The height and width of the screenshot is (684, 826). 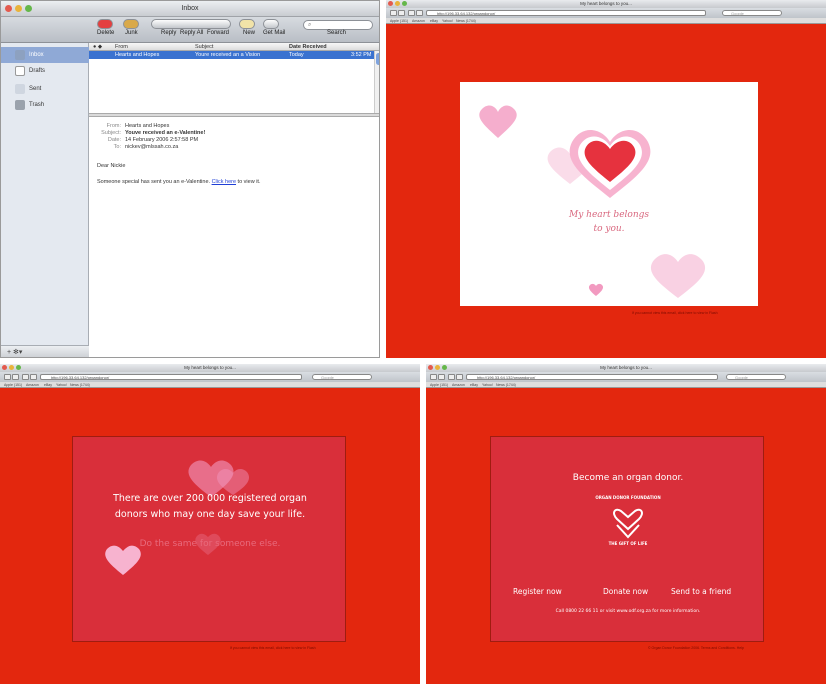 I want to click on bottom-heart-icon, so click(x=678, y=276).